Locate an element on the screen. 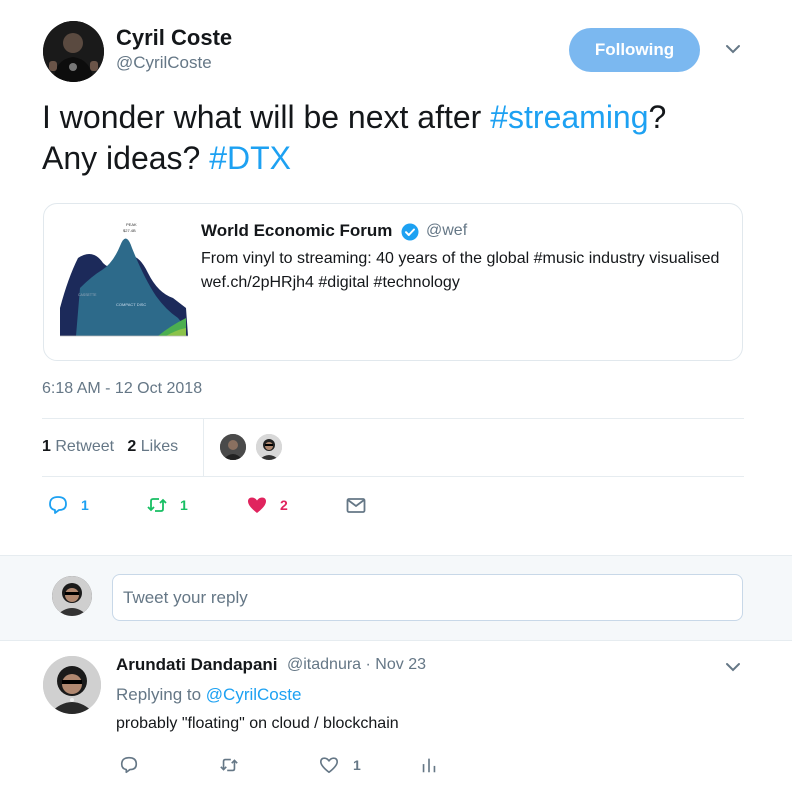 The height and width of the screenshot is (785, 792). mail-icon is located at coordinates (356, 505).